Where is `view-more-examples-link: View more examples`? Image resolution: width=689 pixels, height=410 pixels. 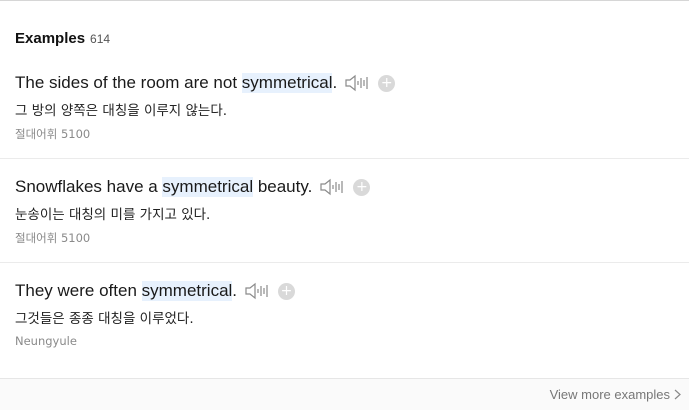
view-more-examples-link: View more examples is located at coordinates (615, 394).